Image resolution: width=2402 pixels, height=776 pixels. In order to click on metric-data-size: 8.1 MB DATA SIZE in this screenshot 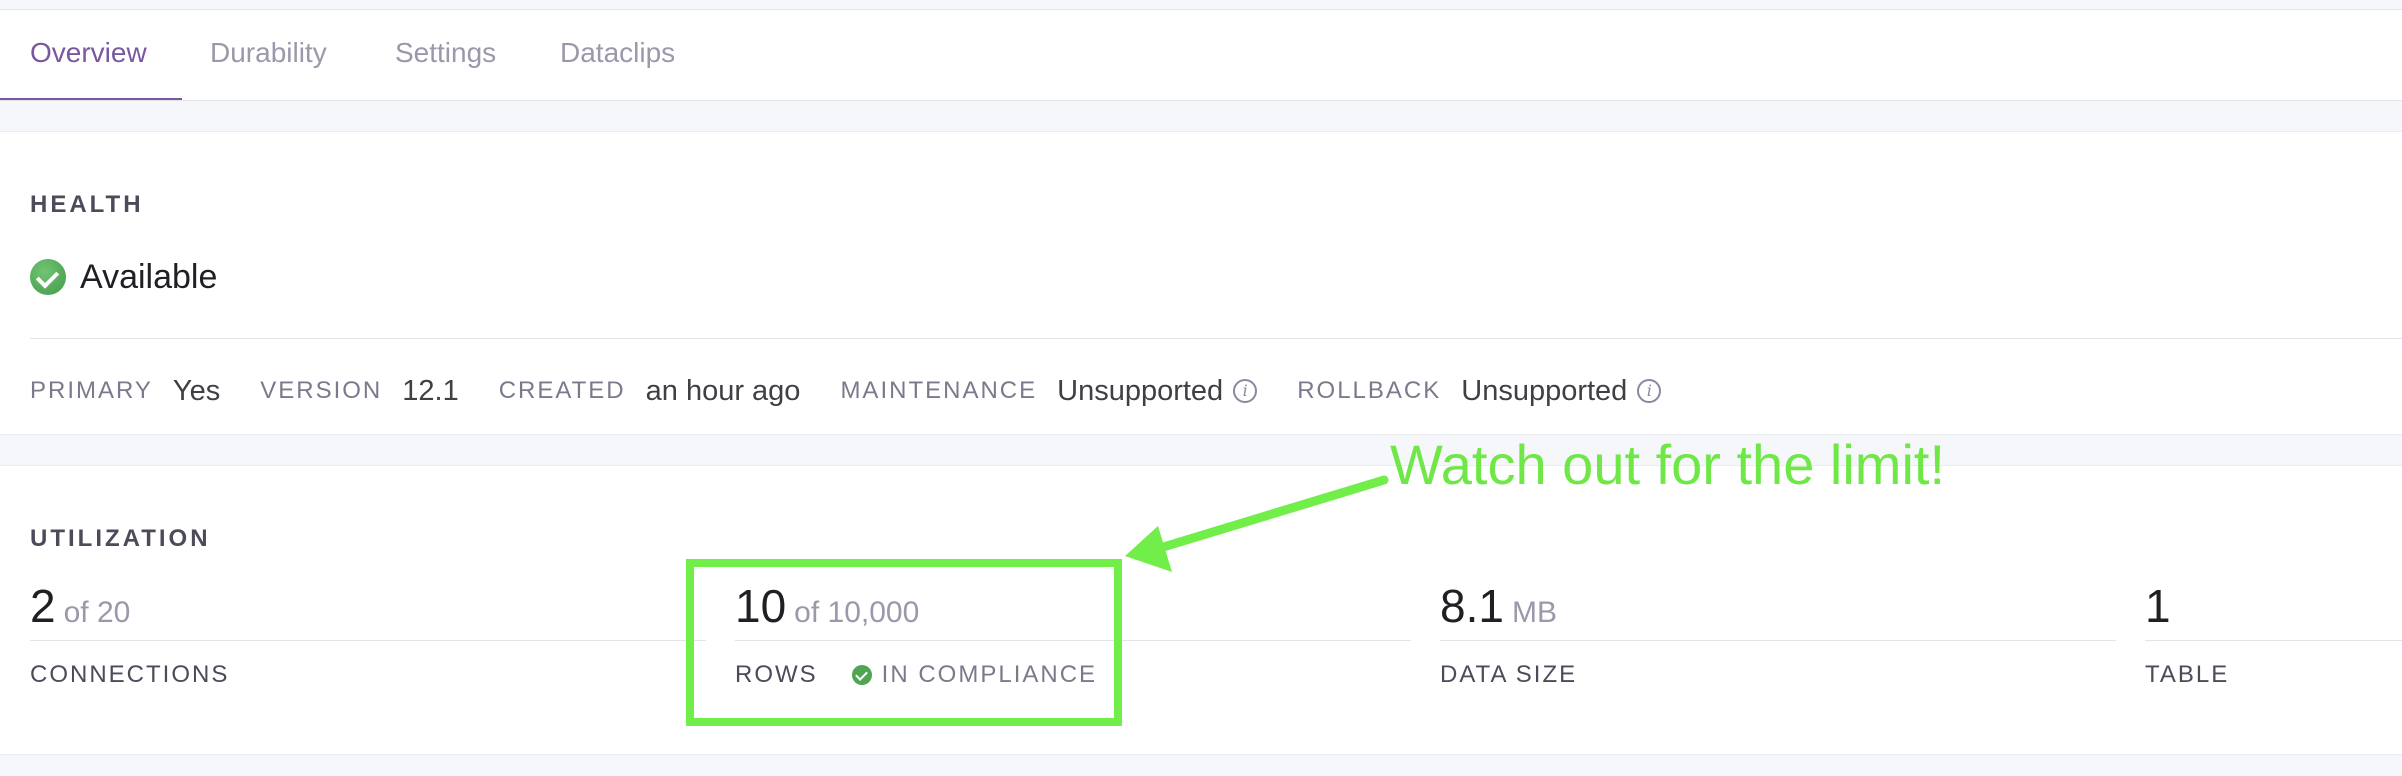, I will do `click(1778, 632)`.